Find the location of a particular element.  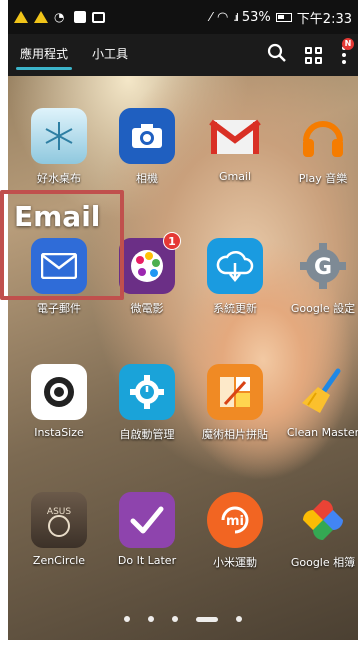

photo-collage-icon is located at coordinates (235, 392).